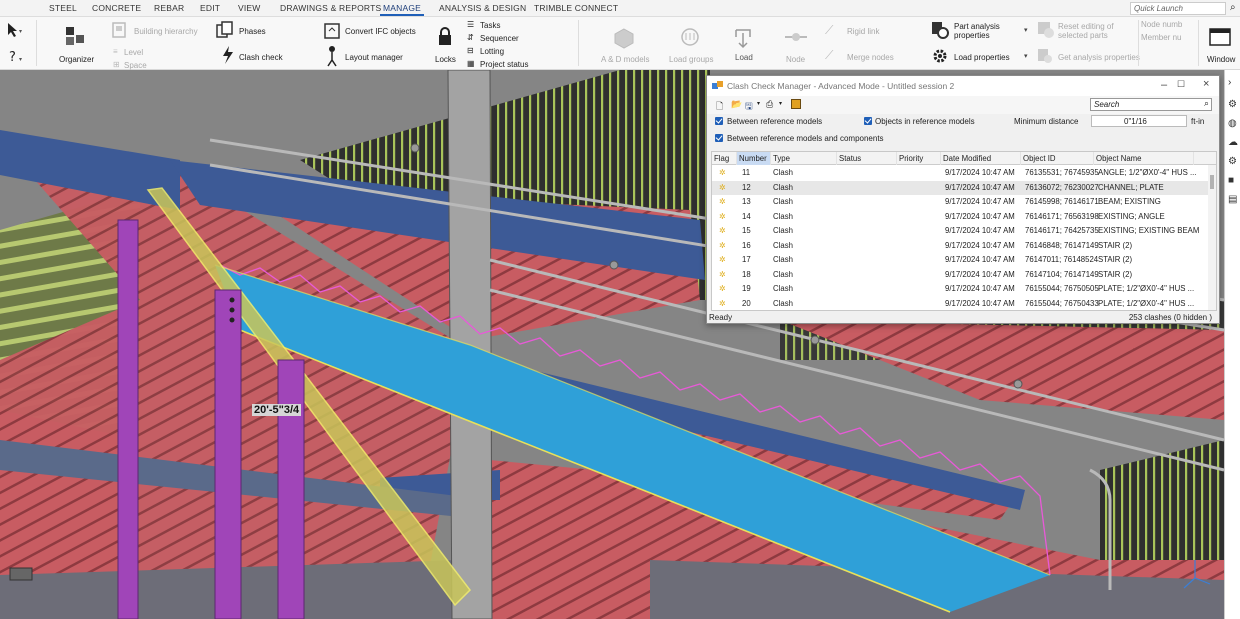 This screenshot has height=619, width=1240. I want to click on menu-manage: MANAGE, so click(402, 9).